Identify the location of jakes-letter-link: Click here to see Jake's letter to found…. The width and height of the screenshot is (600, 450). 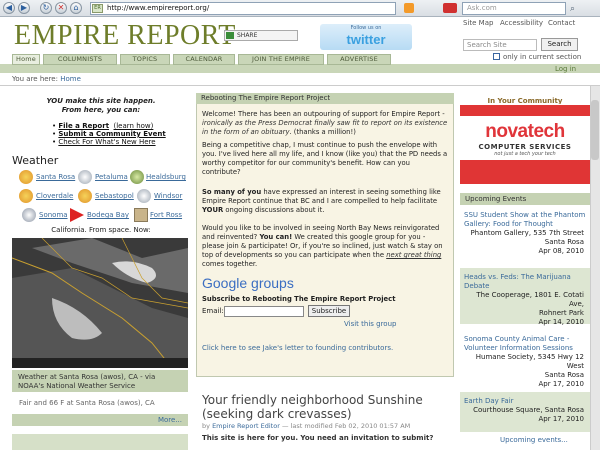
(297, 348).